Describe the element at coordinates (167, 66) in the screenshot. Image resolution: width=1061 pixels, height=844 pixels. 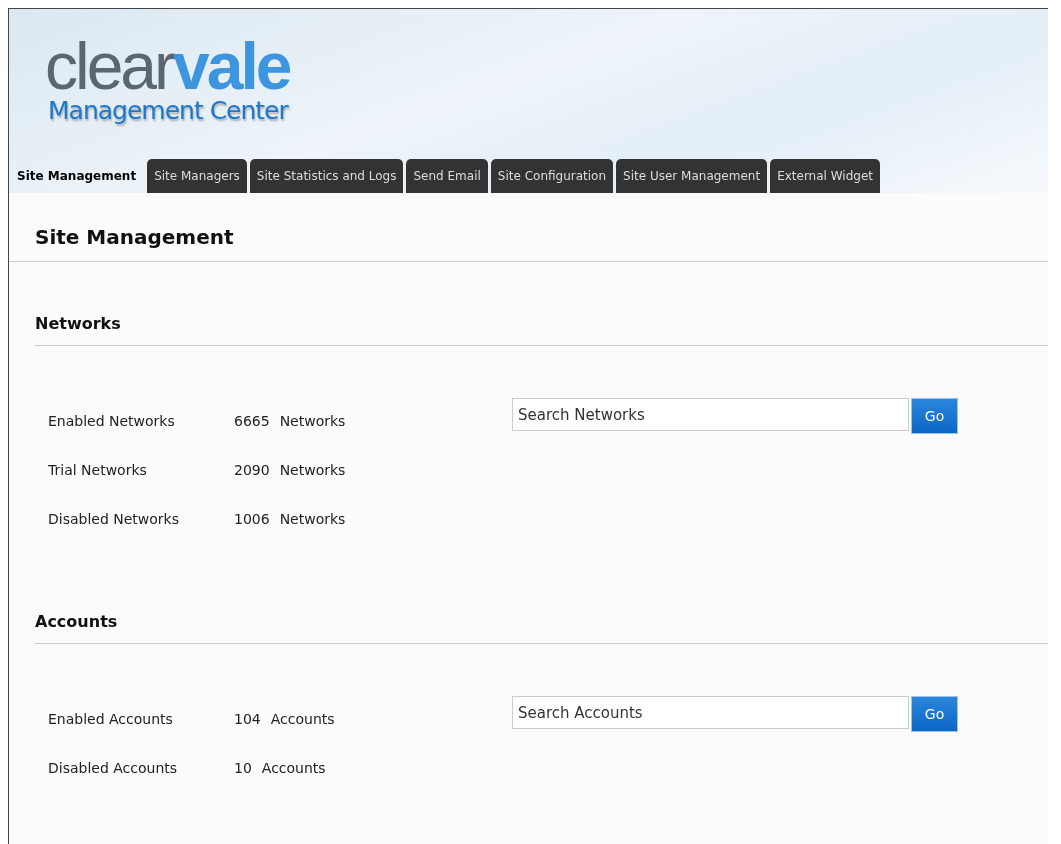
I see `logo-wordmark: clearvale` at that location.